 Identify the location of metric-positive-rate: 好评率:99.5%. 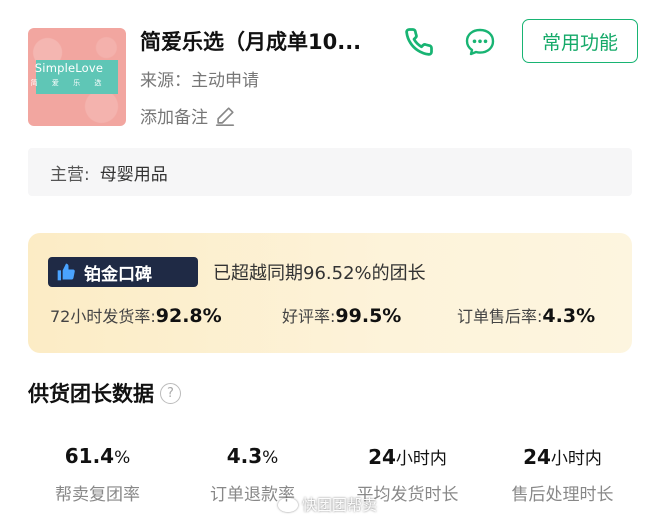
(341, 315).